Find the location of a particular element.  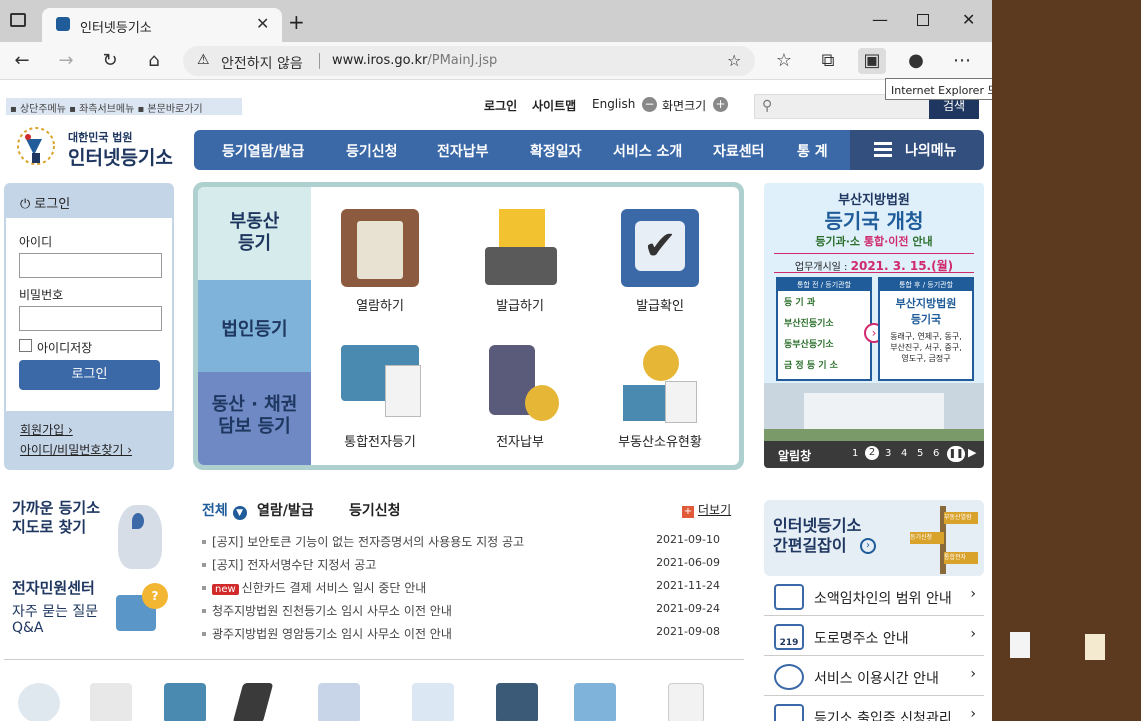

new-tab-button: + is located at coordinates (296, 22).